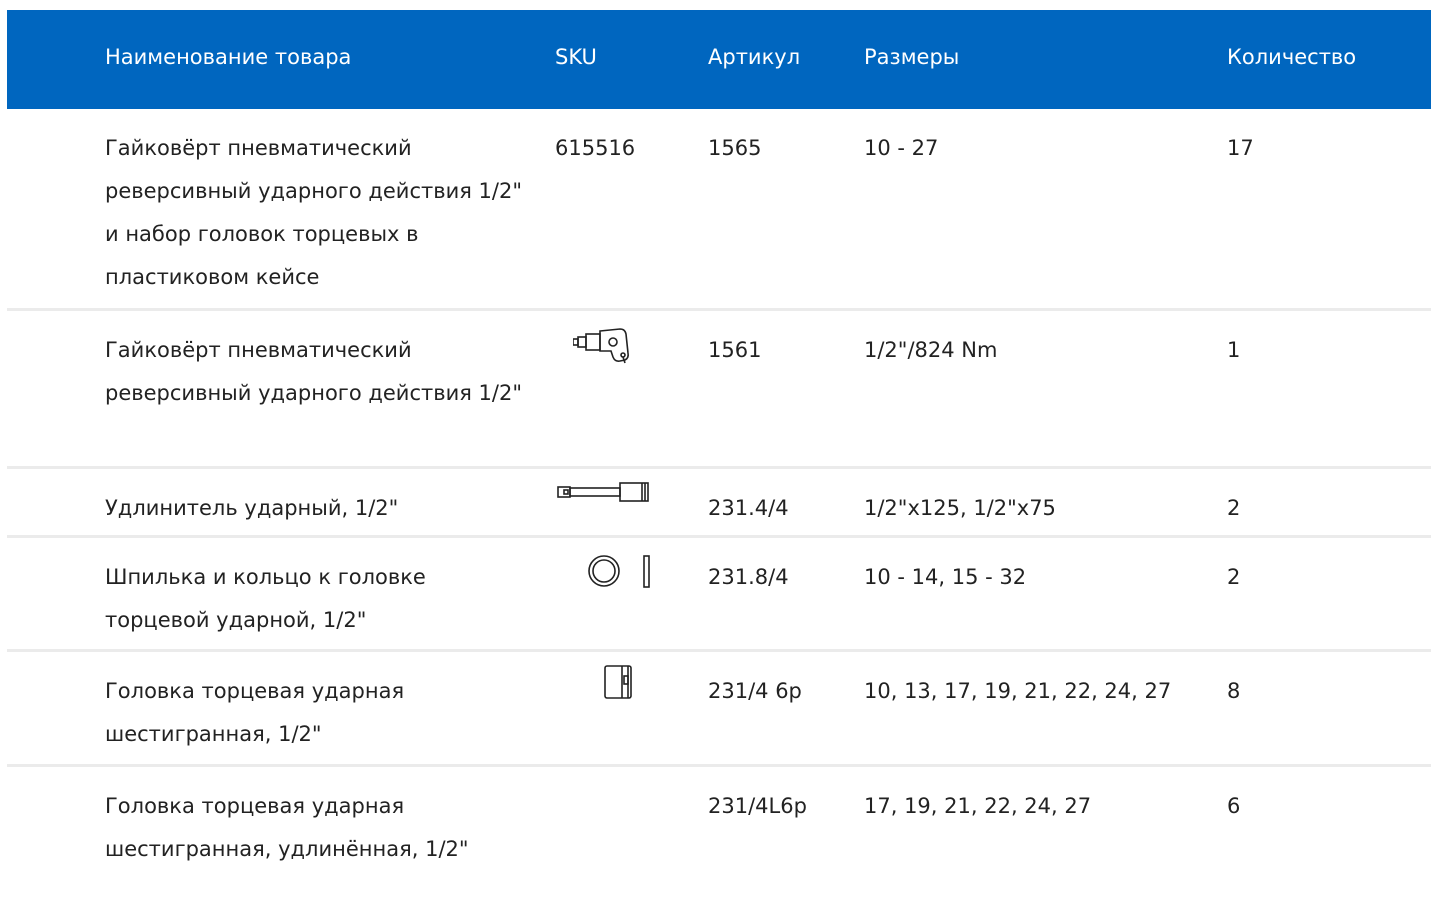 The width and height of the screenshot is (1431, 918). Describe the element at coordinates (735, 350) in the screenshot. I see `row-article: 1561` at that location.